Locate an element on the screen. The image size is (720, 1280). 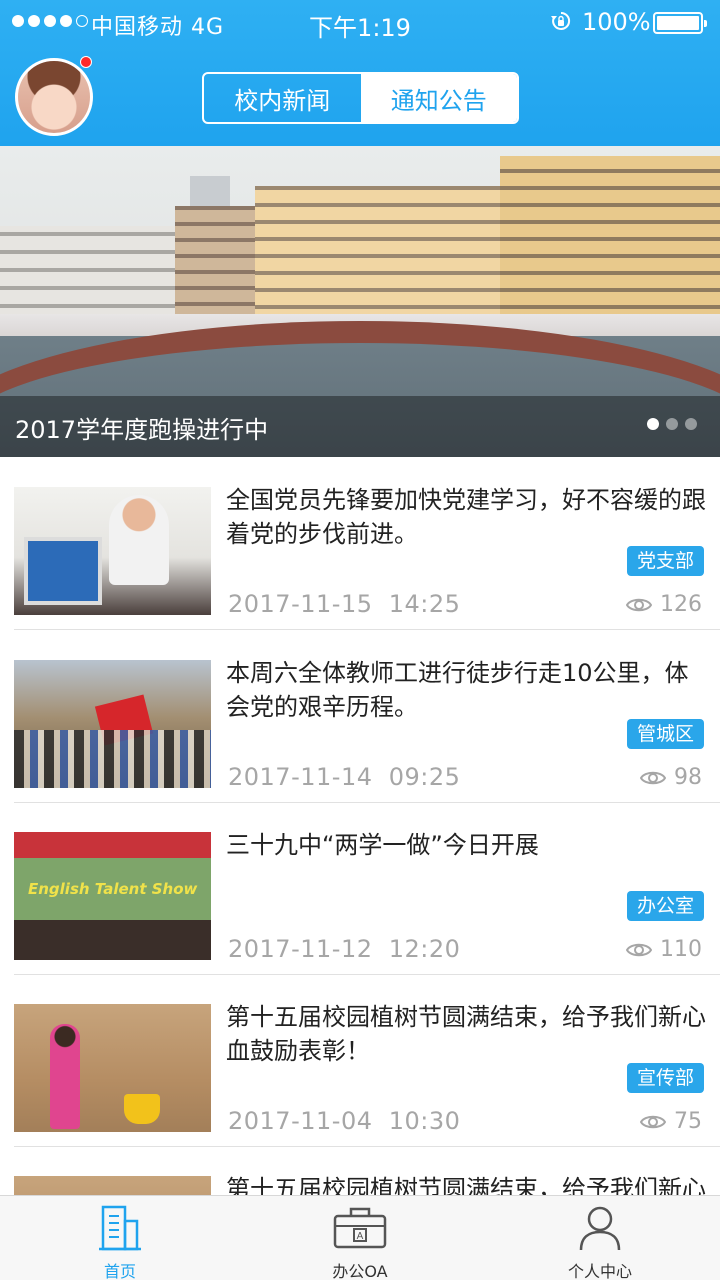
department-tag: 管城区 is located at coordinates (665, 734).